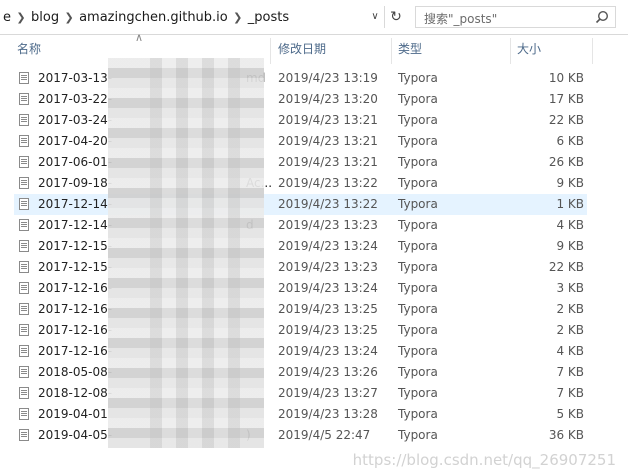 This screenshot has height=475, width=628. Describe the element at coordinates (328, 183) in the screenshot. I see `file-modified-date: 2019/4/23 13:22` at that location.